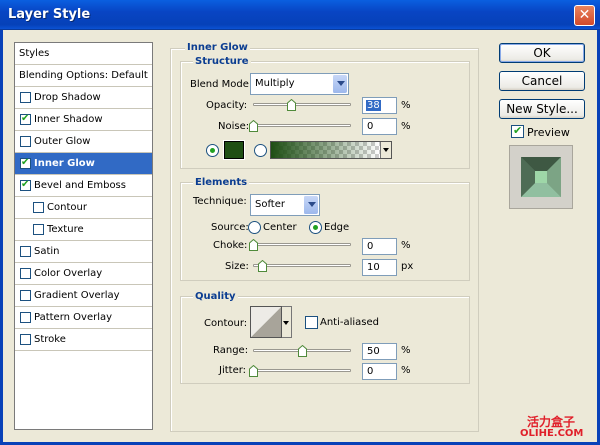 Image resolution: width=600 pixels, height=445 pixels. Describe the element at coordinates (373, 267) in the screenshot. I see `size-value: 10` at that location.